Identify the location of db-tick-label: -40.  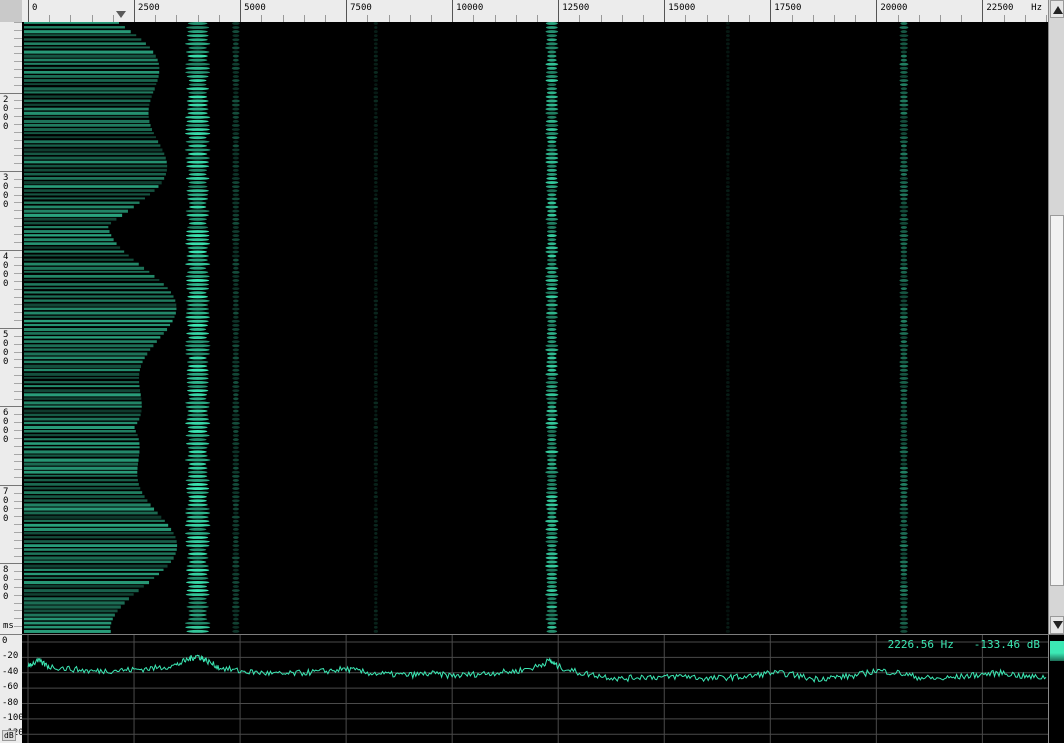
(10, 671).